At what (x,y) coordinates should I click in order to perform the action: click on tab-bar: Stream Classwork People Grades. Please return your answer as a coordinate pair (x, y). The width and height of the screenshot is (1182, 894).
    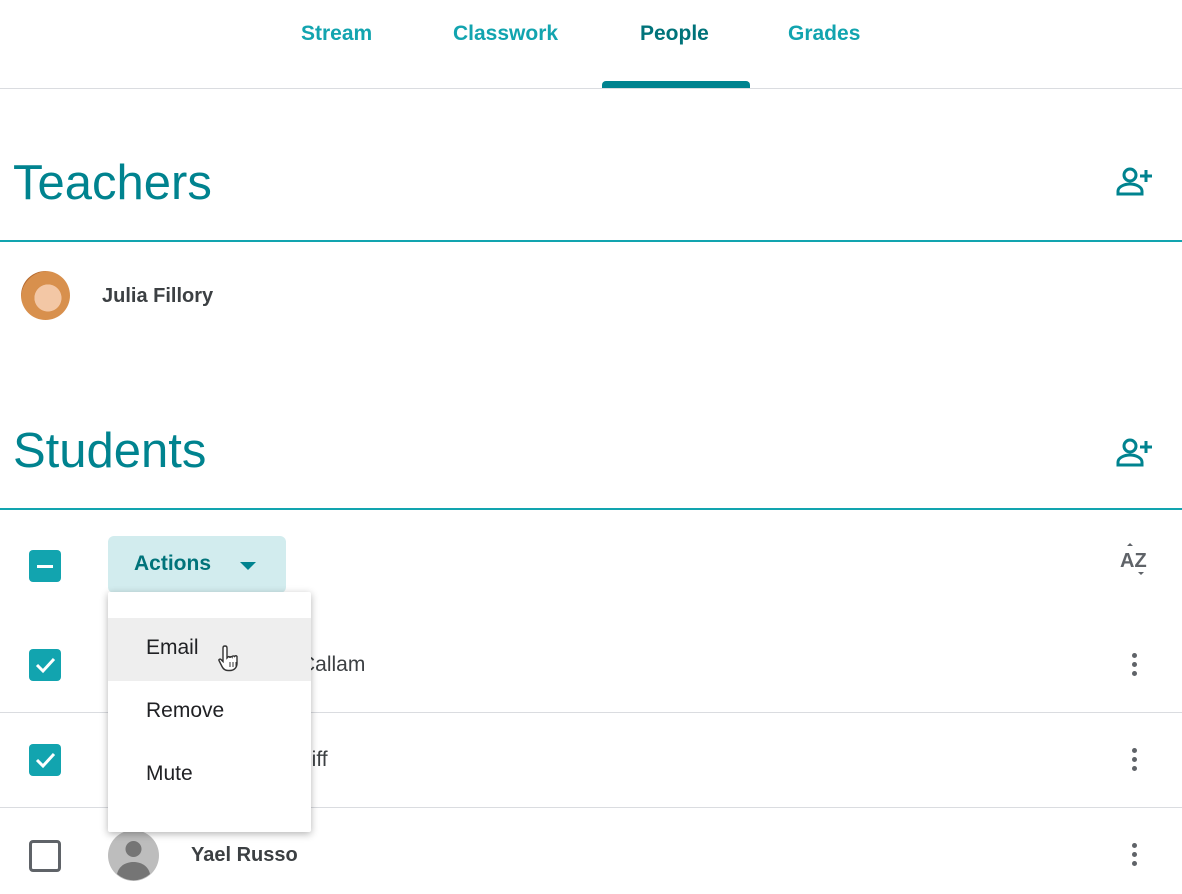
    Looking at the image, I should click on (591, 44).